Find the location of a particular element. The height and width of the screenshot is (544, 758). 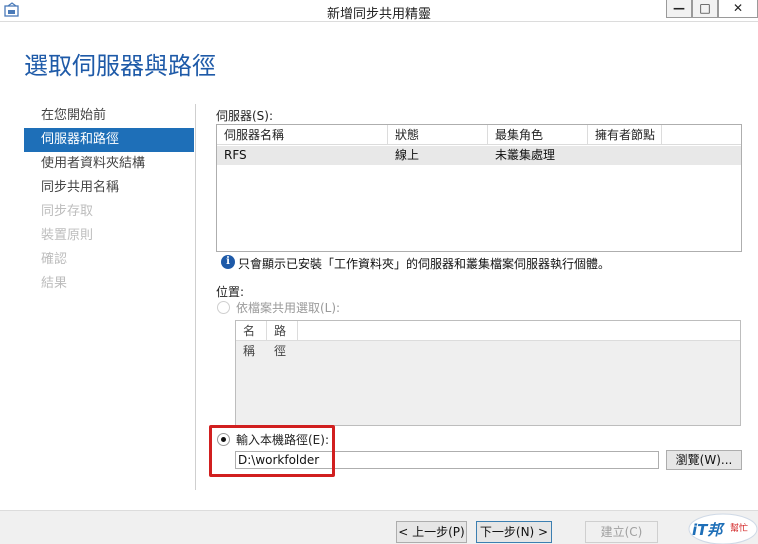

next-button: 下一步(N) > is located at coordinates (514, 532).